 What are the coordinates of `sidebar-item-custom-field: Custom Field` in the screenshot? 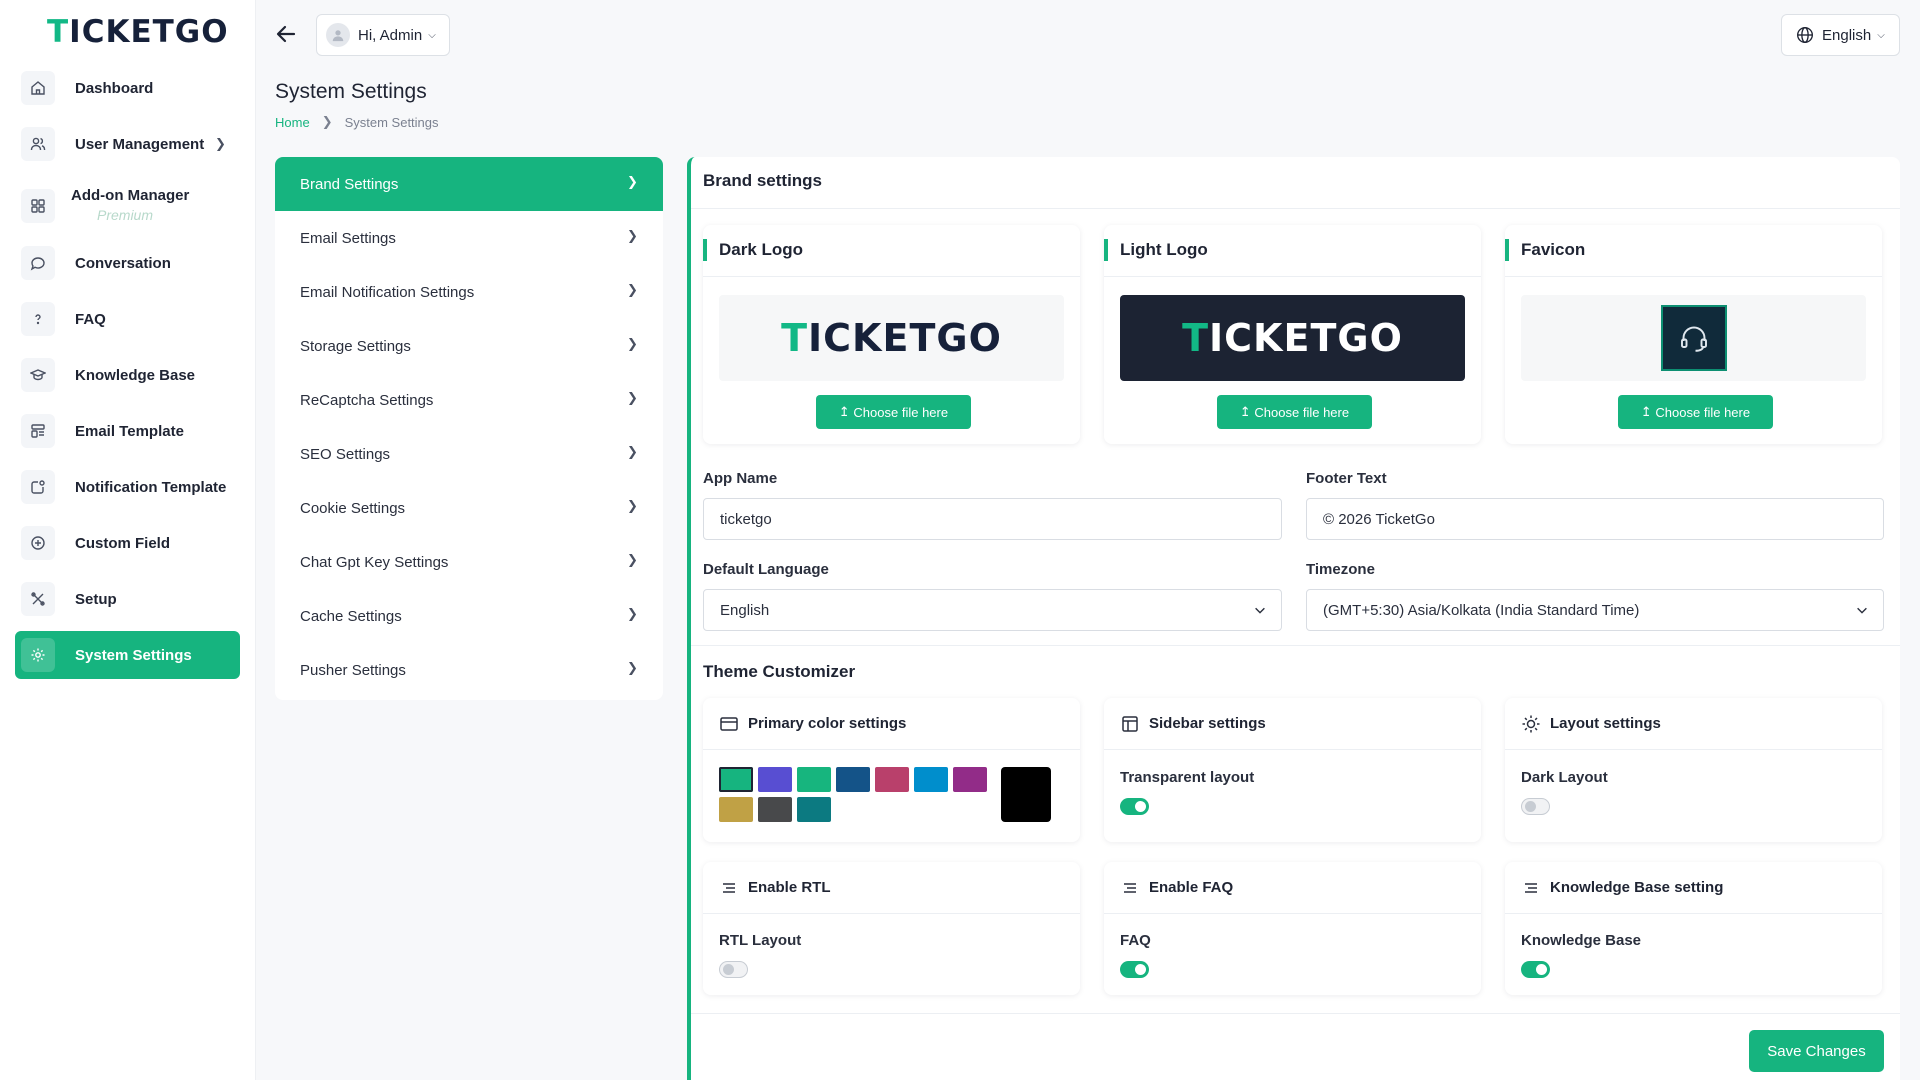 It's located at (127, 543).